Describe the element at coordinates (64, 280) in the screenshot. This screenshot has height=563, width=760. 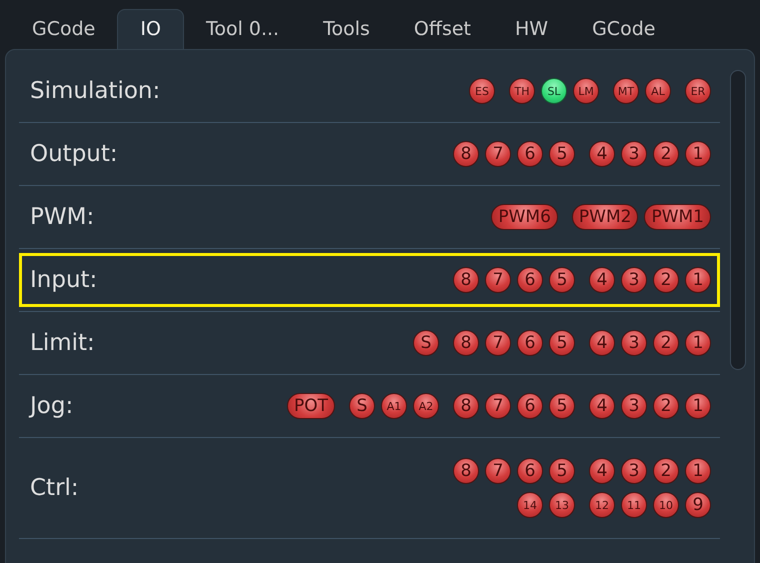
I see `row-label: Input:` at that location.